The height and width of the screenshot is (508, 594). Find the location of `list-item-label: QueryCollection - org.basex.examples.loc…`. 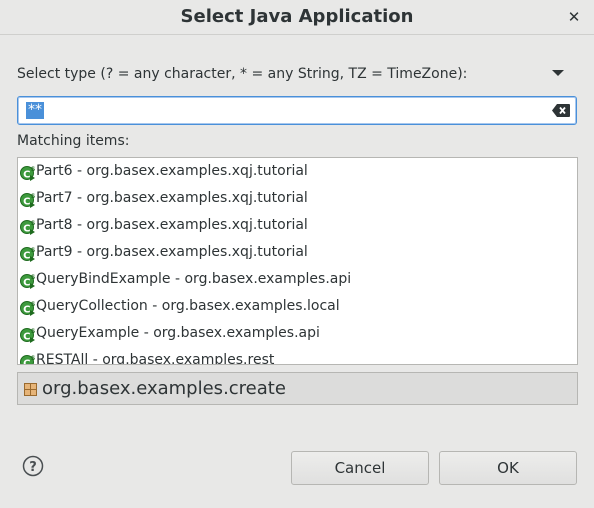

list-item-label: QueryCollection - org.basex.examples.loc… is located at coordinates (188, 306).